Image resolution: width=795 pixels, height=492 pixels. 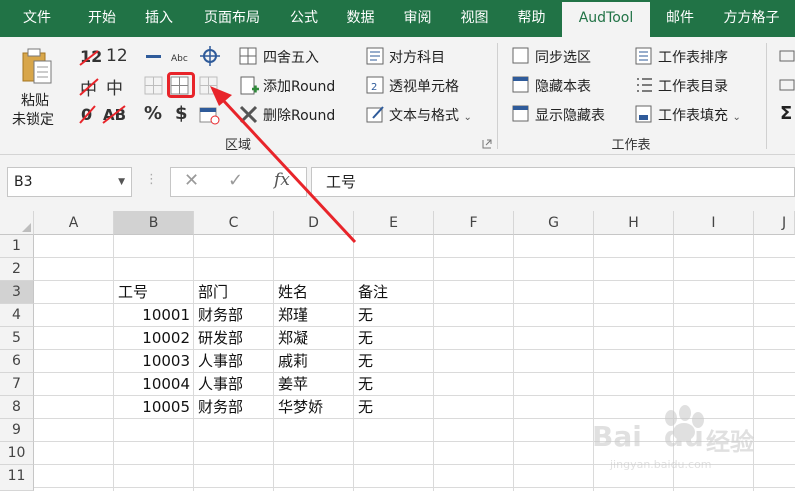 What do you see at coordinates (234, 223) in the screenshot?
I see `column-header: C` at bounding box center [234, 223].